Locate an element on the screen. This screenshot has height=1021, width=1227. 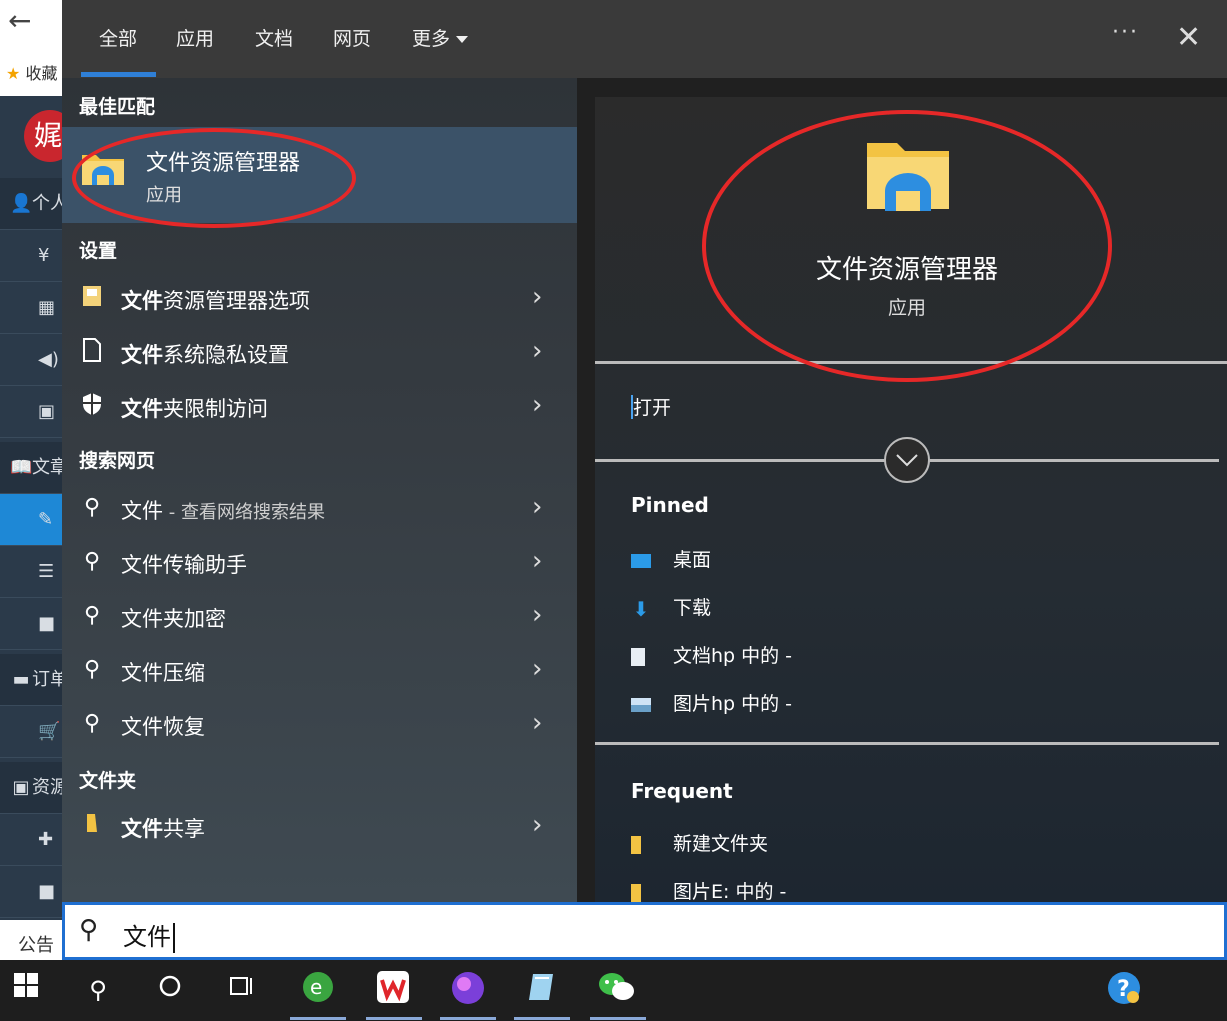
user-icon: 👤 is located at coordinates (21, 203).